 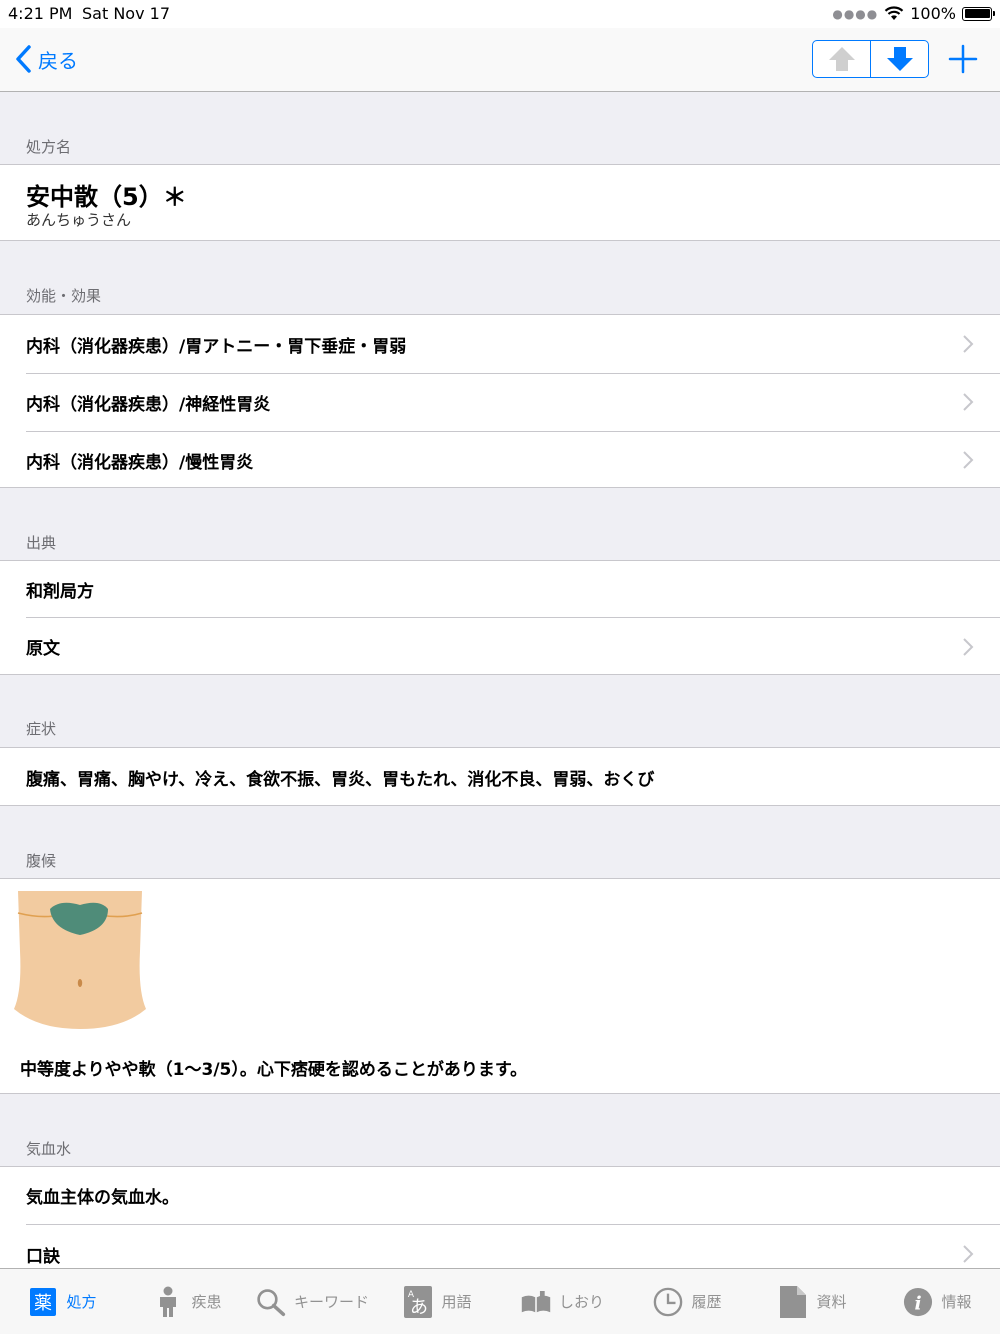 I want to click on source-book: 和剤局方, so click(x=60, y=592).